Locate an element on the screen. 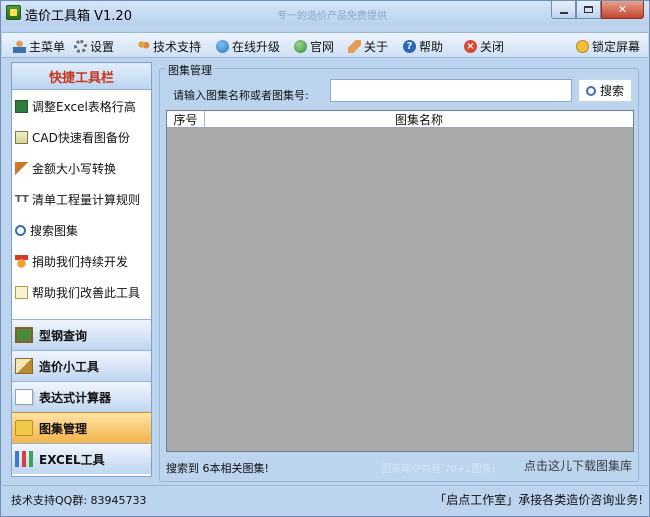 The height and width of the screenshot is (517, 650). settings-label: 设置 is located at coordinates (102, 46).